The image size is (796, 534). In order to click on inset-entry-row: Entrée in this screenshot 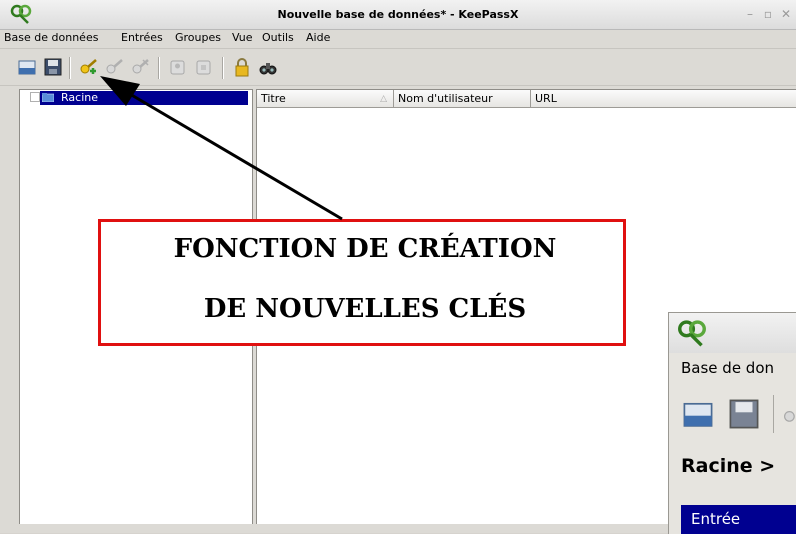, I will do `click(738, 519)`.